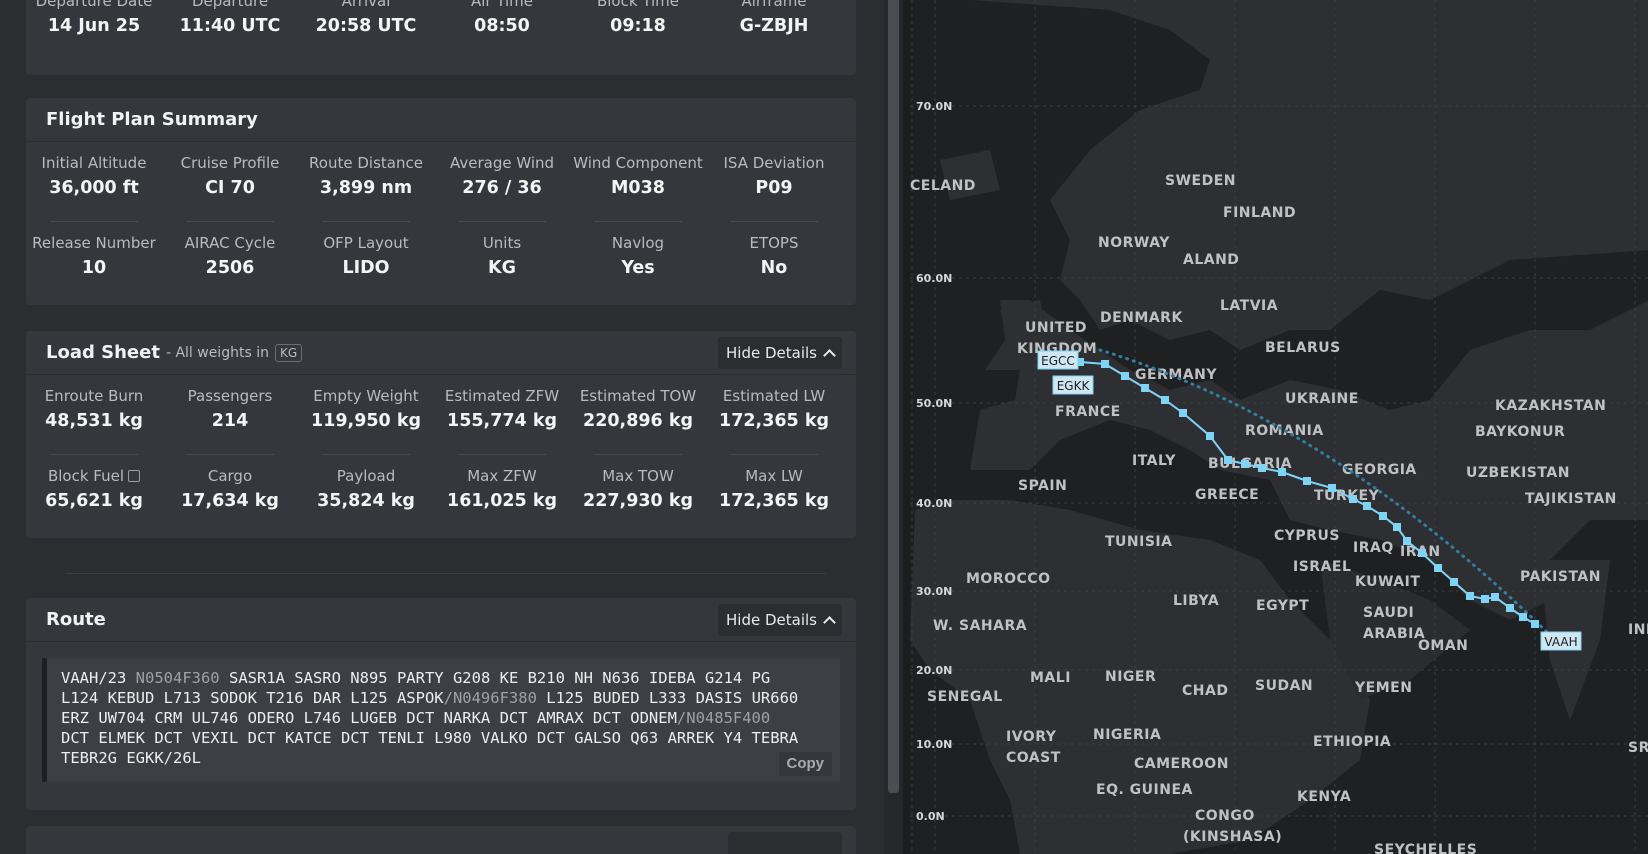 Image resolution: width=1648 pixels, height=854 pixels. What do you see at coordinates (934, 278) in the screenshot?
I see `latitude-label: 60.0N` at bounding box center [934, 278].